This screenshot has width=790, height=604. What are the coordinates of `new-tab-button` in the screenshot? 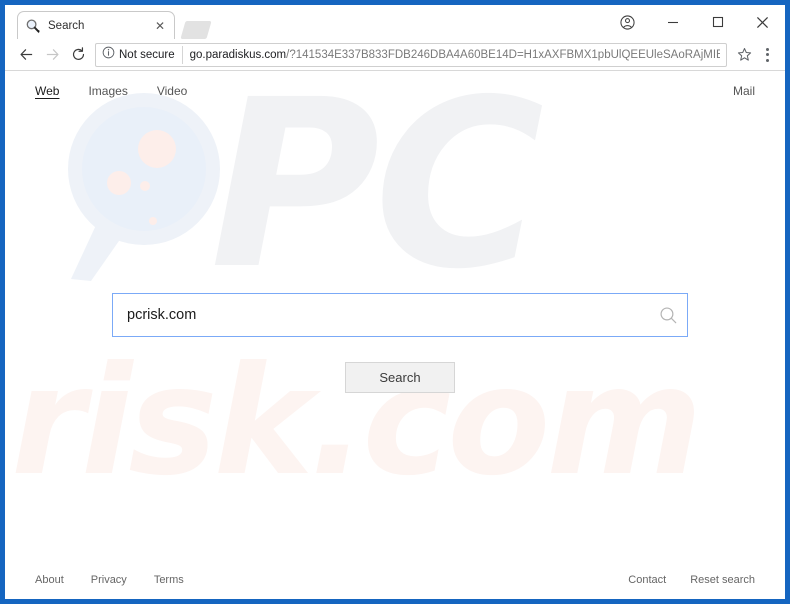 It's located at (196, 30).